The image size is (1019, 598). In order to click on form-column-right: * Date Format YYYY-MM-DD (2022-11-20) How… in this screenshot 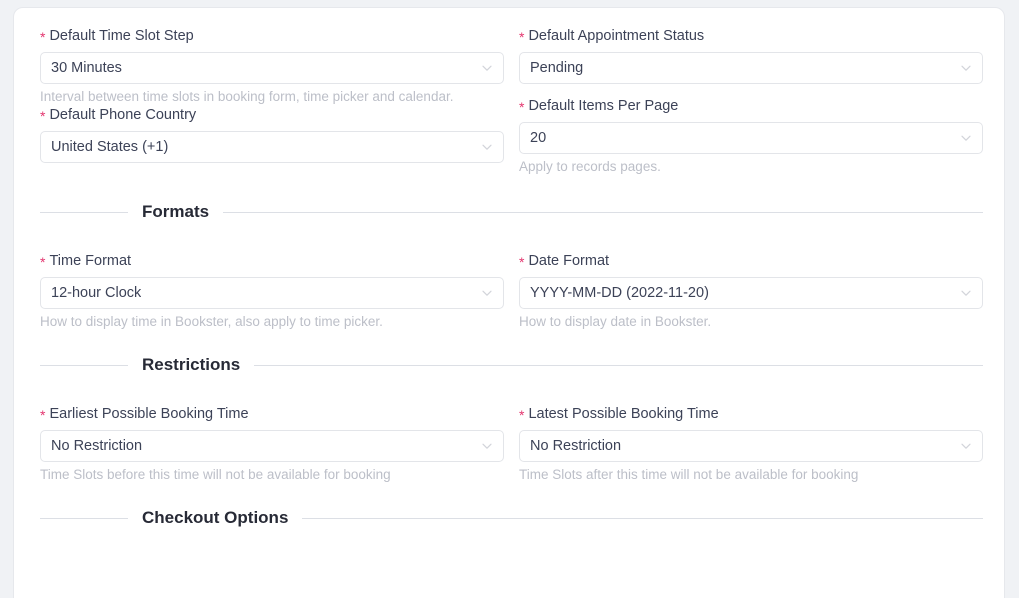, I will do `click(751, 290)`.